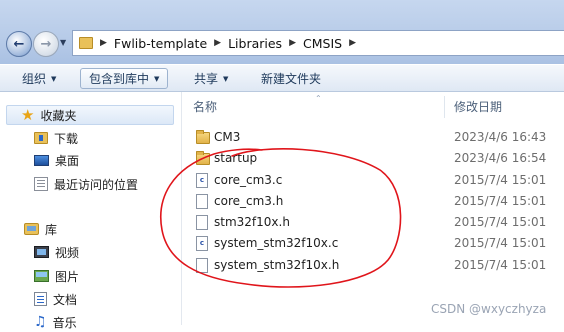  I want to click on forward-arrow-icon: →, so click(46, 44).